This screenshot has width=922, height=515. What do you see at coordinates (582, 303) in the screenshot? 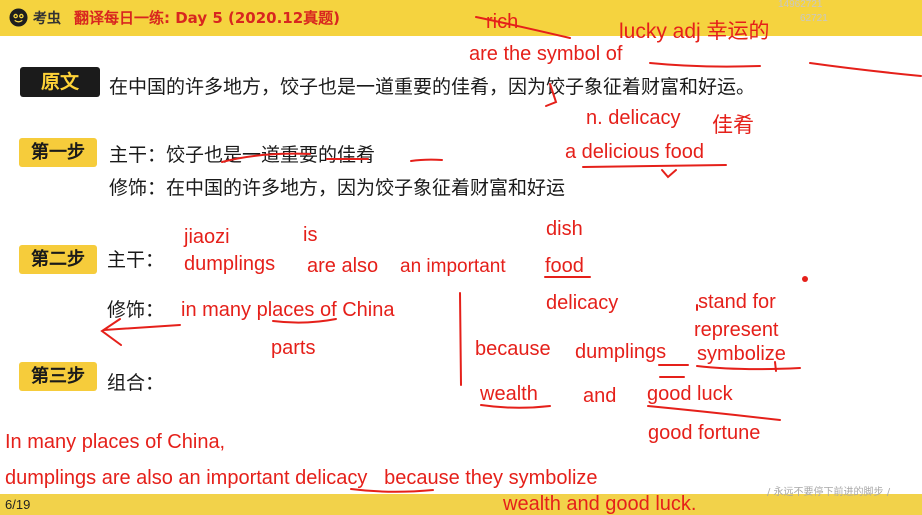
I see `annotation-delicacy: delicacy` at bounding box center [582, 303].